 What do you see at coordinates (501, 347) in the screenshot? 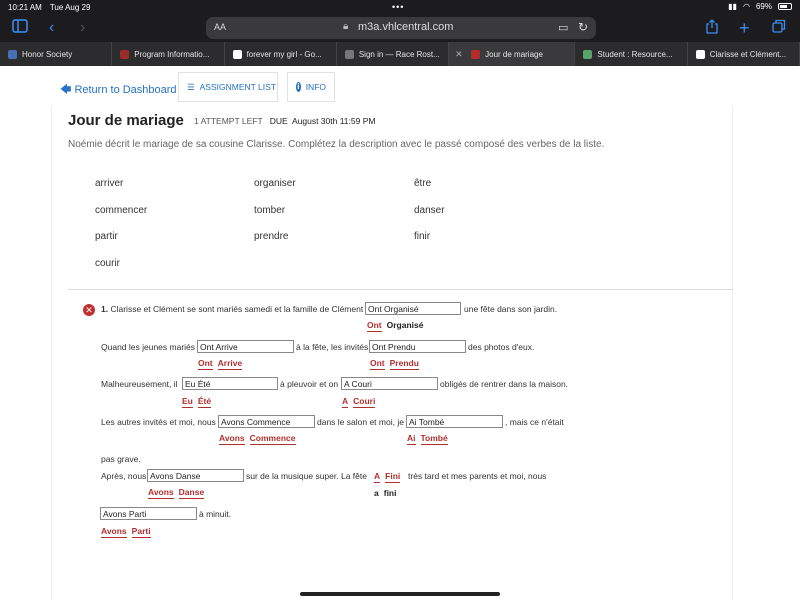
I see `question-text: des photos d'eux.` at bounding box center [501, 347].